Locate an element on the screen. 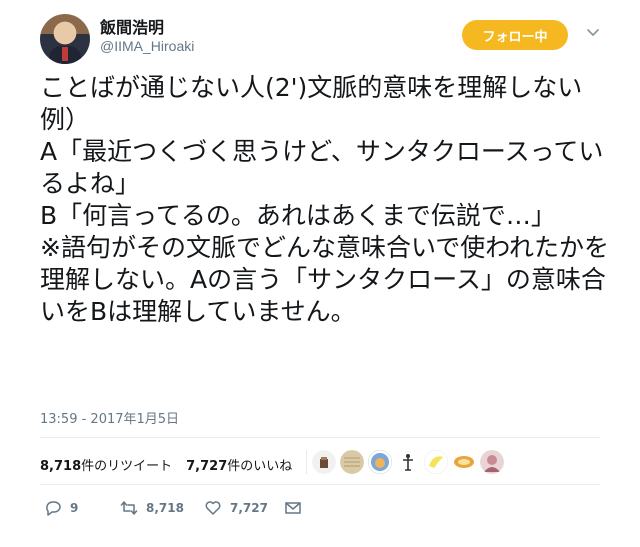 The width and height of the screenshot is (640, 547). retweets-label: 件のリツイート is located at coordinates (127, 466).